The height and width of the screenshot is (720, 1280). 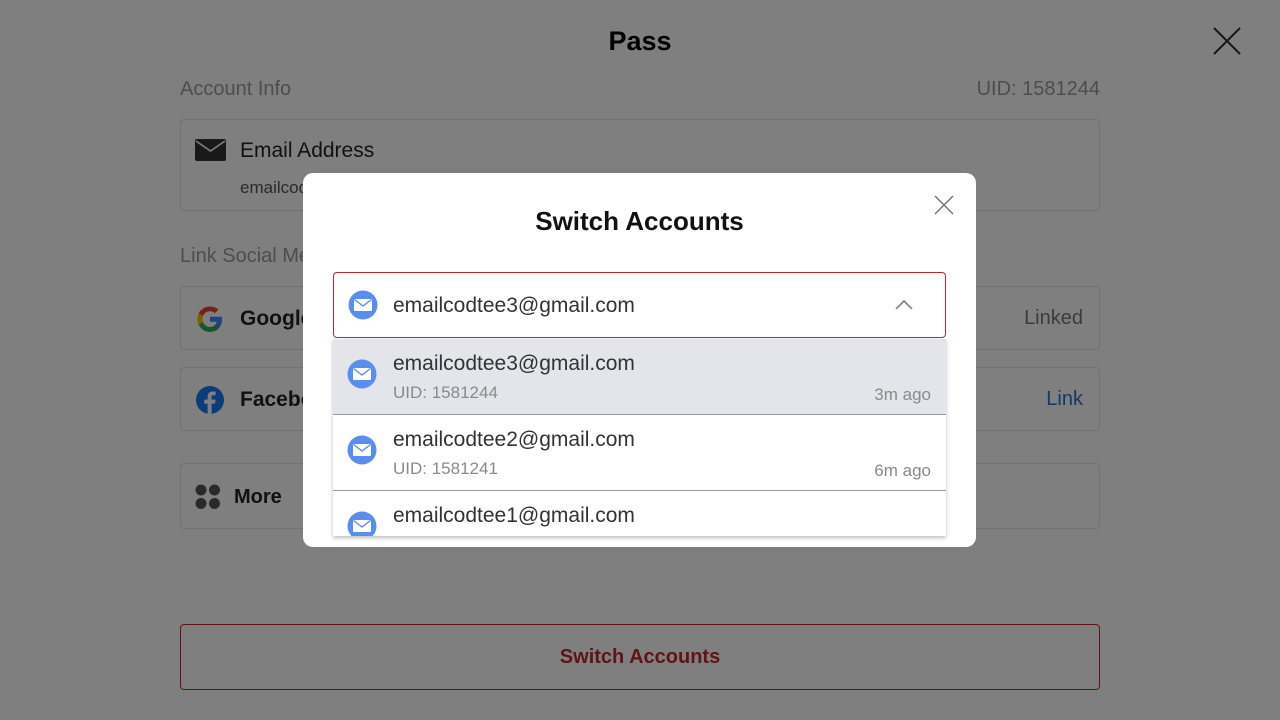 I want to click on account-option-uid: UID: 1581244, so click(x=445, y=392).